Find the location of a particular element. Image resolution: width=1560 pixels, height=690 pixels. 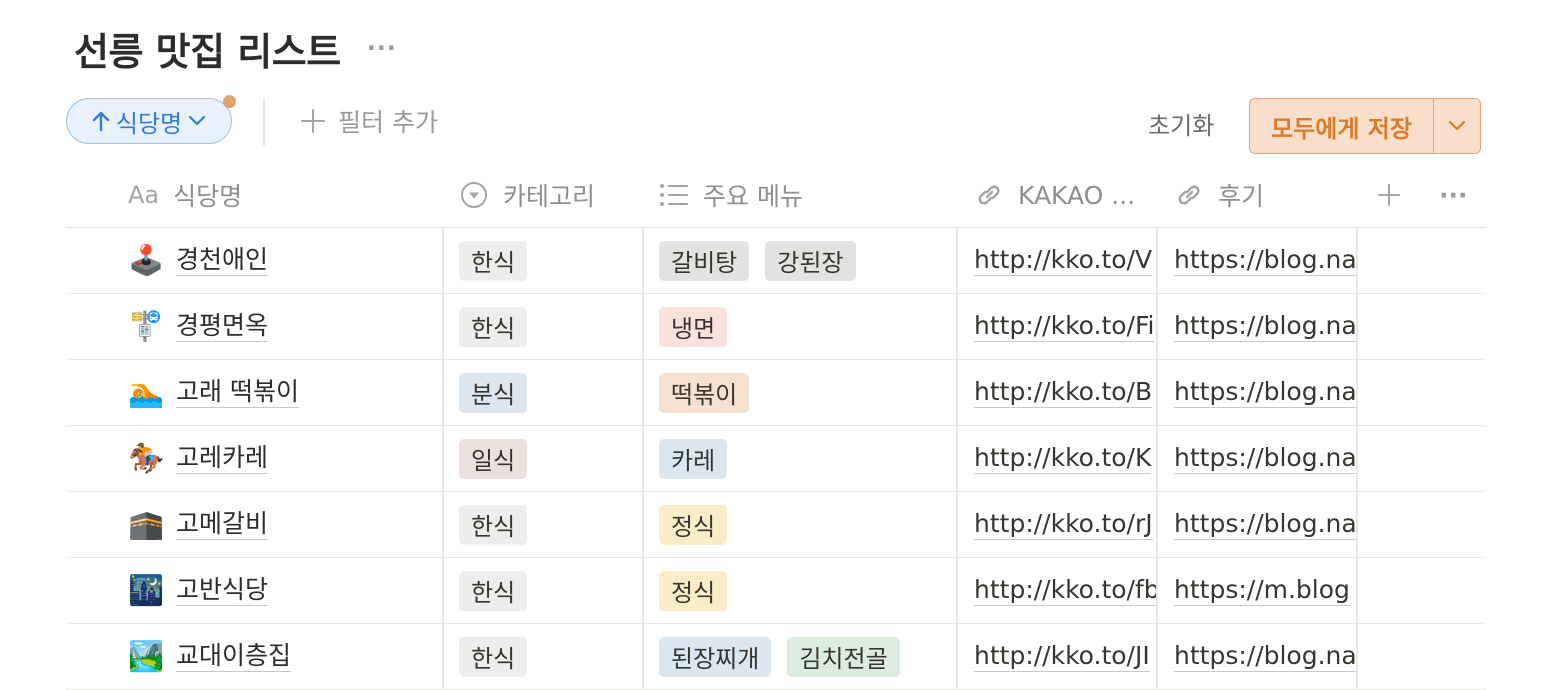

kakao-cell: http://kko.to/rJ is located at coordinates (1065, 524).